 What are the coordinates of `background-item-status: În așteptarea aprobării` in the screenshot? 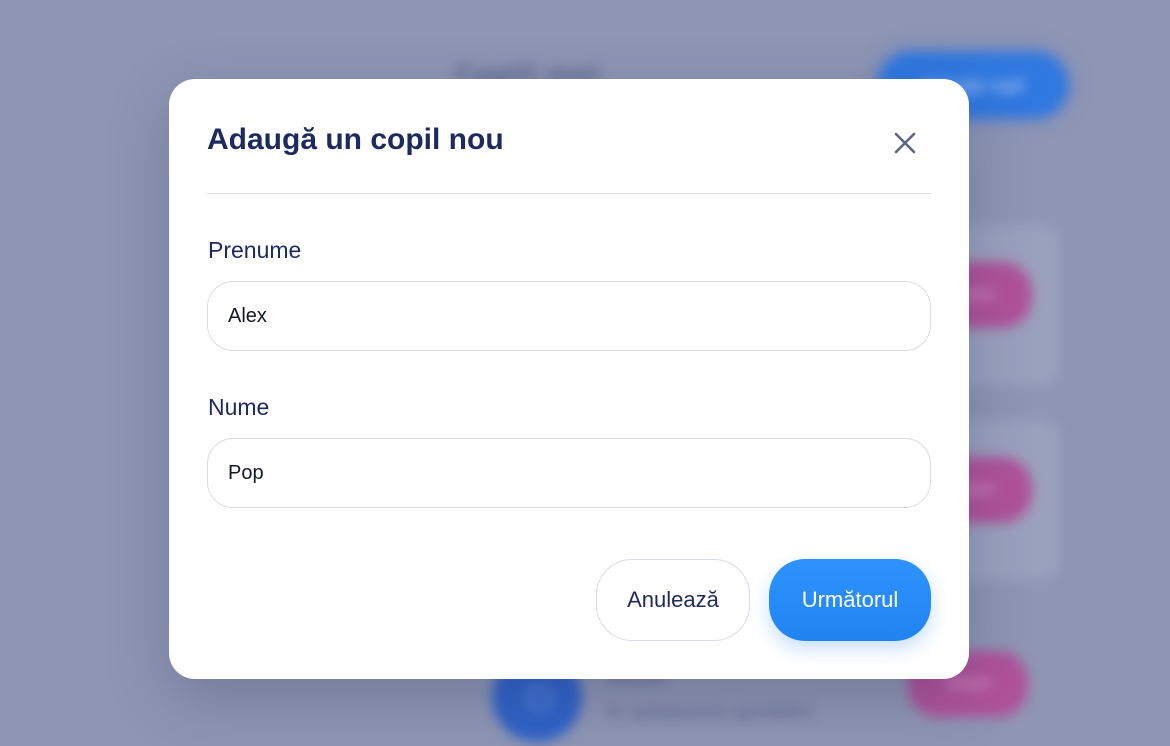 It's located at (710, 712).